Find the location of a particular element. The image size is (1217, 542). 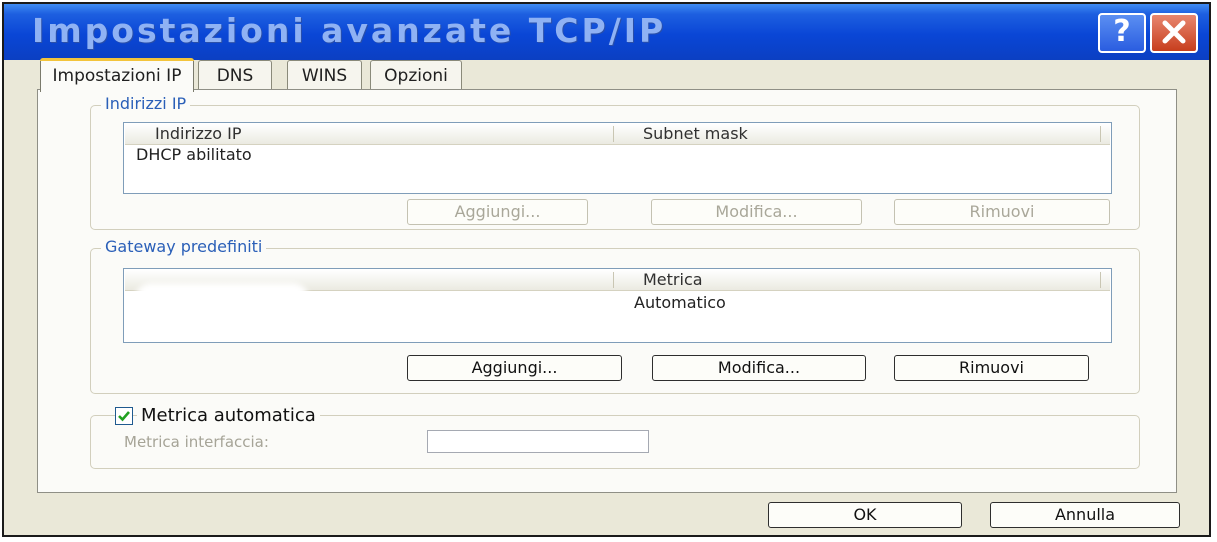

gateway-remove-button: Rimuovi is located at coordinates (991, 368).